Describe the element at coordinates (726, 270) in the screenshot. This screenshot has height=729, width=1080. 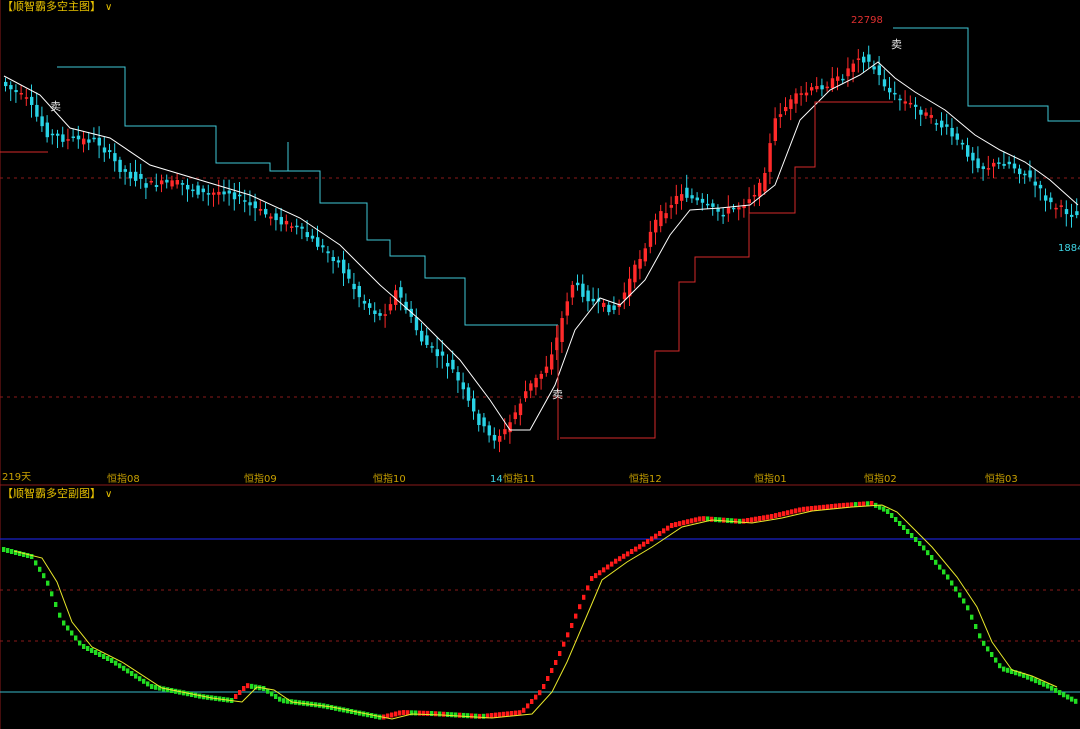
I see `stop-line-support` at that location.